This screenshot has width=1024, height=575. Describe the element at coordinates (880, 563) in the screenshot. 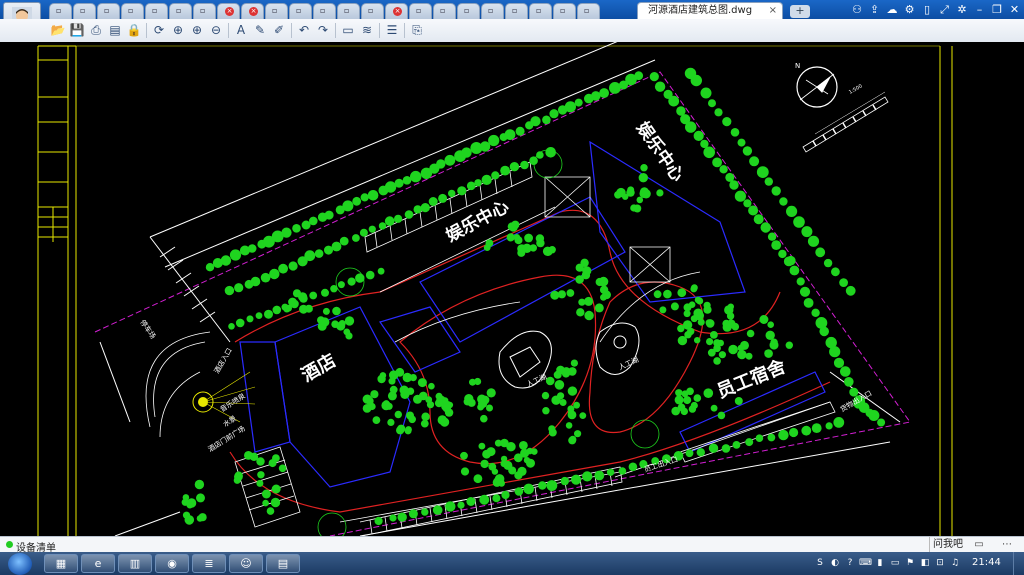

I see `tray-icon: ▮` at that location.